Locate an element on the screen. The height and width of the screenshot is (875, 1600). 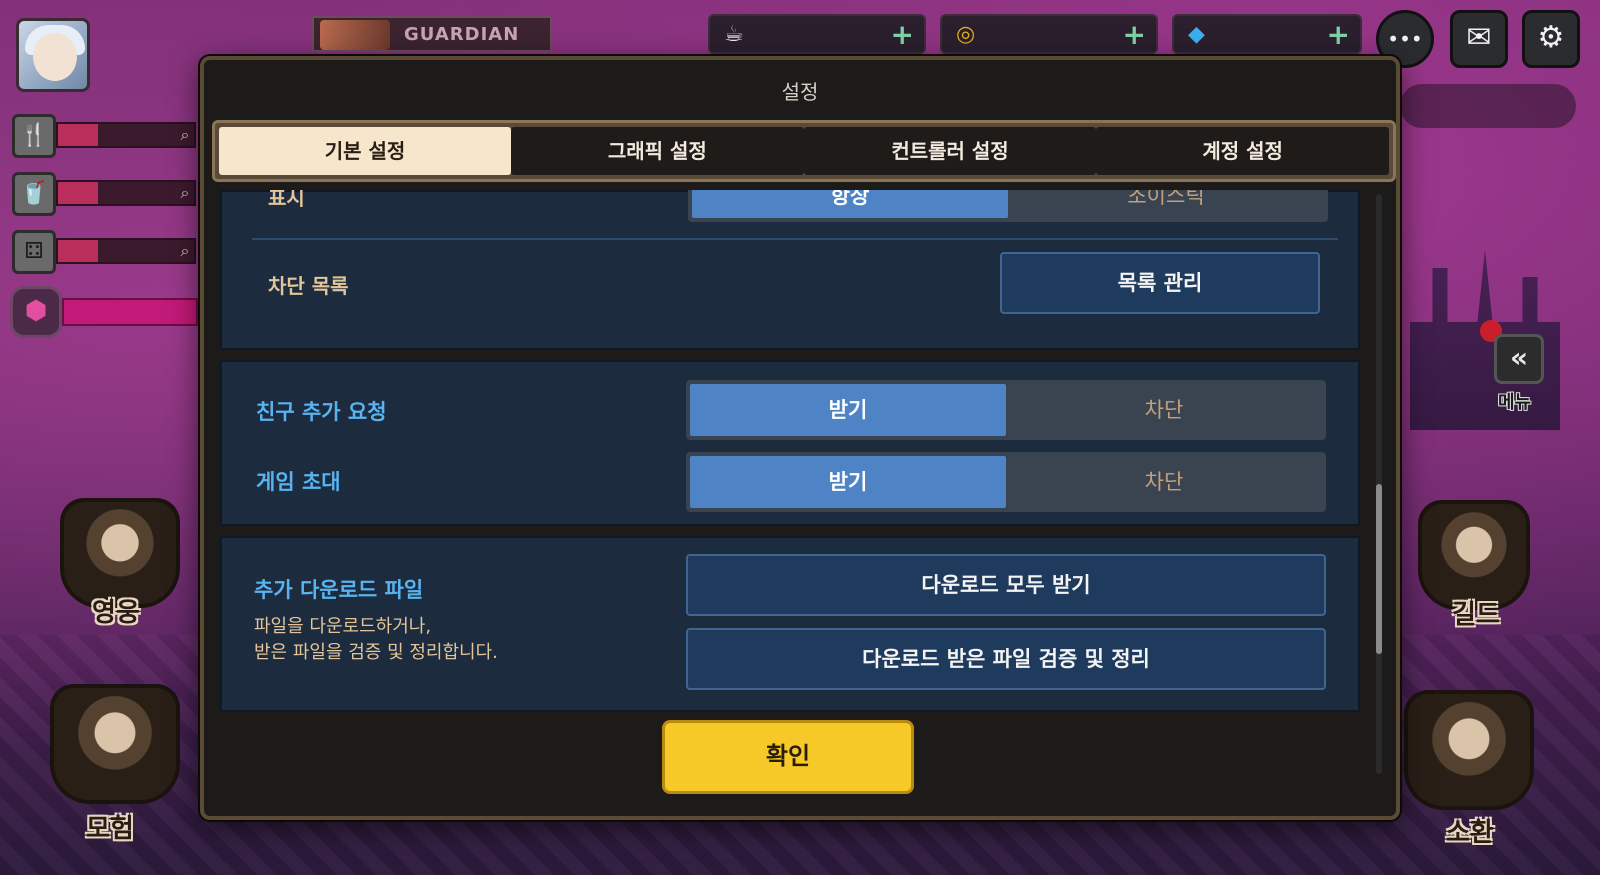
add-gold-button: + is located at coordinates (1134, 35).